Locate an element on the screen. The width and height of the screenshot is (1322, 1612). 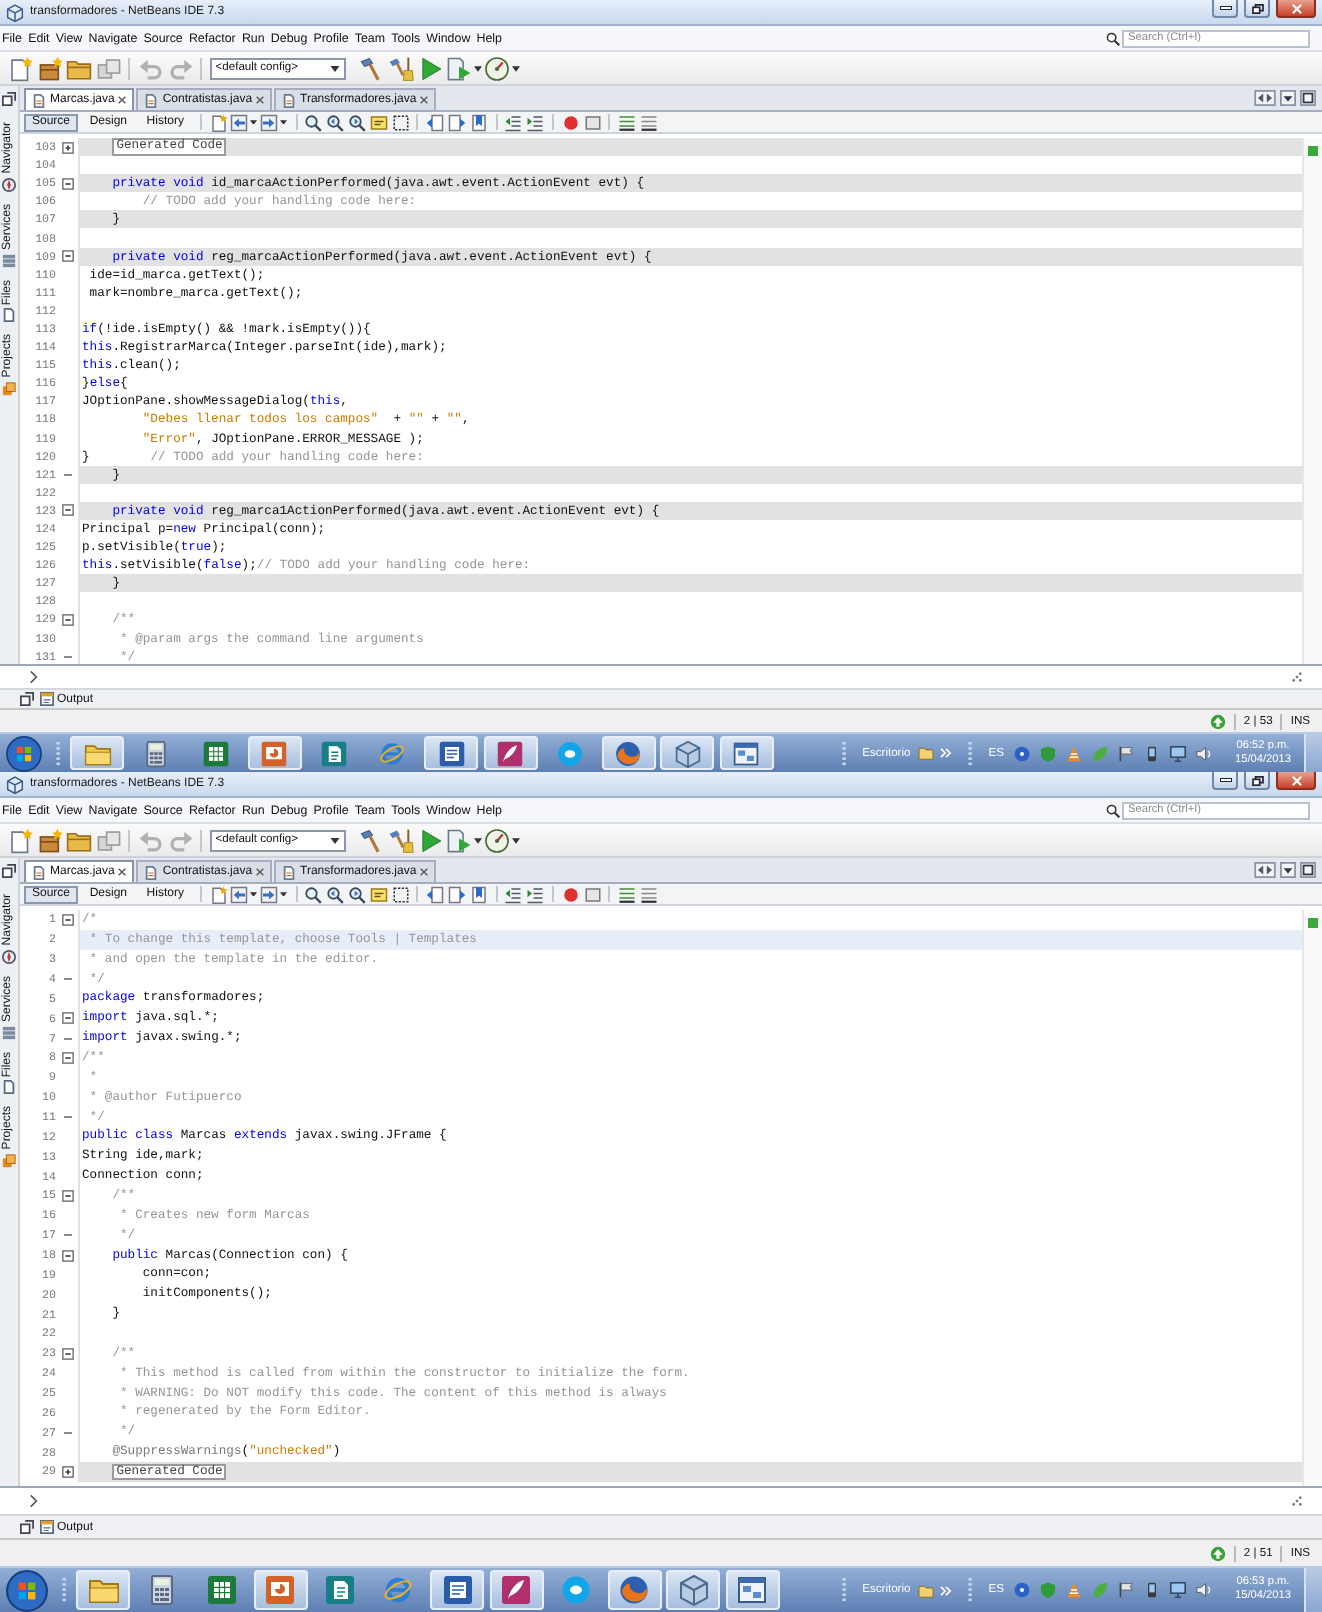
new-project-icon is located at coordinates (50, 840).